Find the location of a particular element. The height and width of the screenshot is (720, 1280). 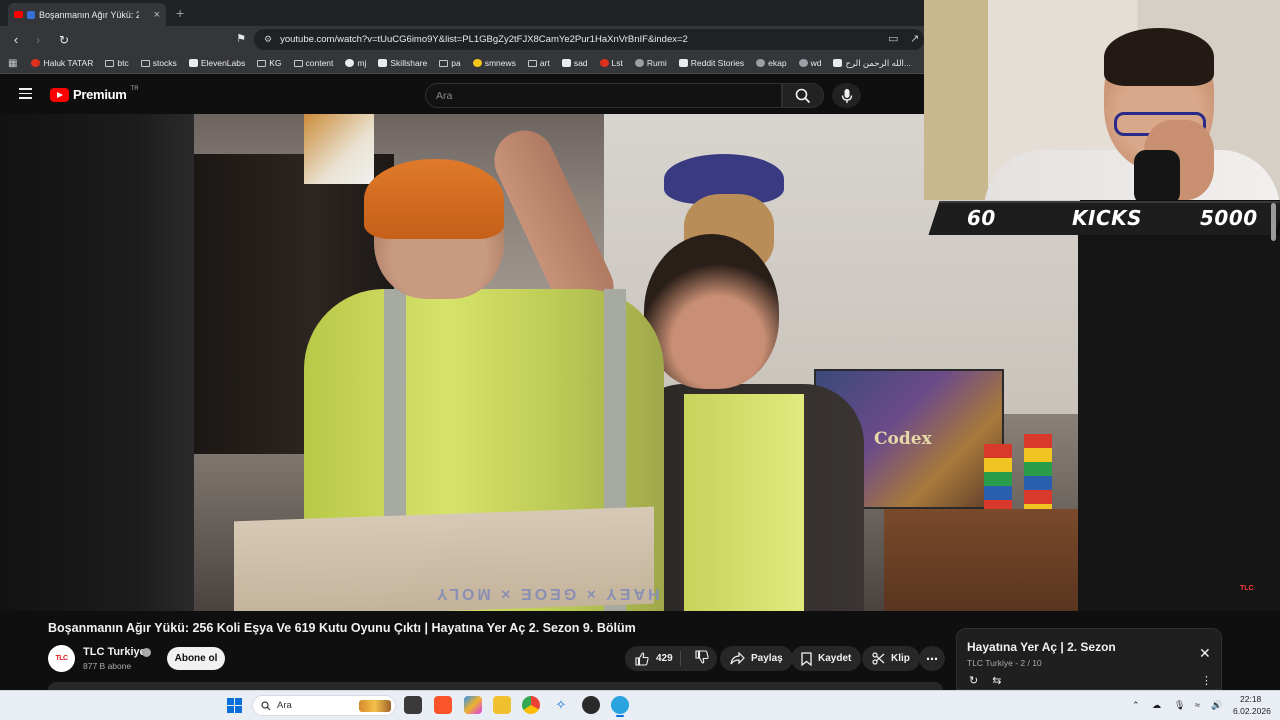

bookmark-item: Reddit Stories is located at coordinates (711, 63).